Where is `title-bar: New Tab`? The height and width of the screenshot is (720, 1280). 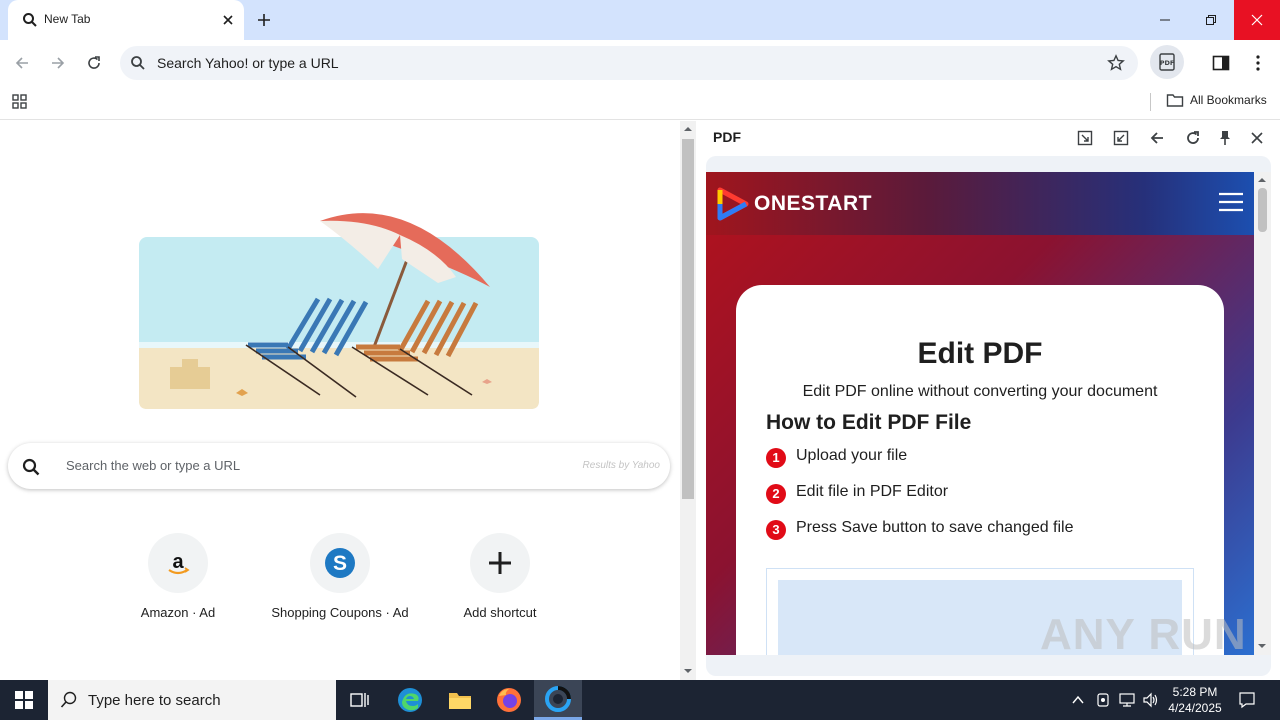
title-bar: New Tab is located at coordinates (640, 20).